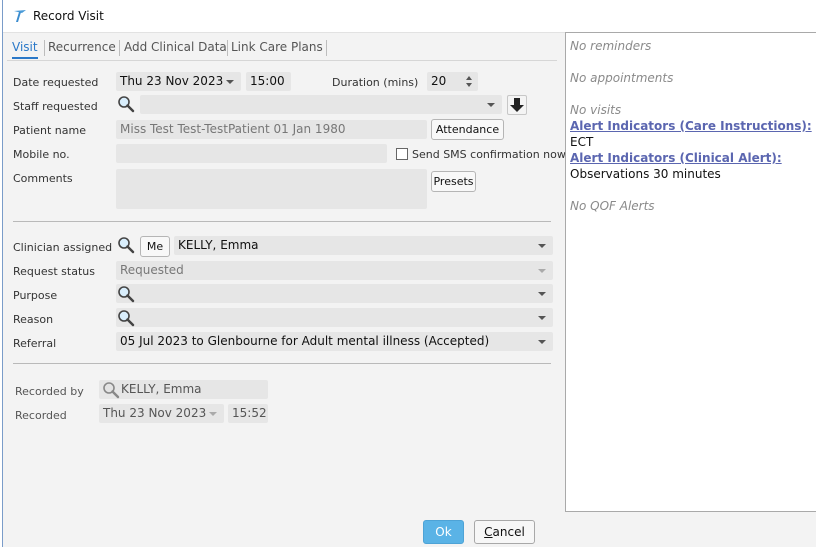 This screenshot has width=816, height=547. What do you see at coordinates (33, 319) in the screenshot?
I see `reason-label: Reason` at bounding box center [33, 319].